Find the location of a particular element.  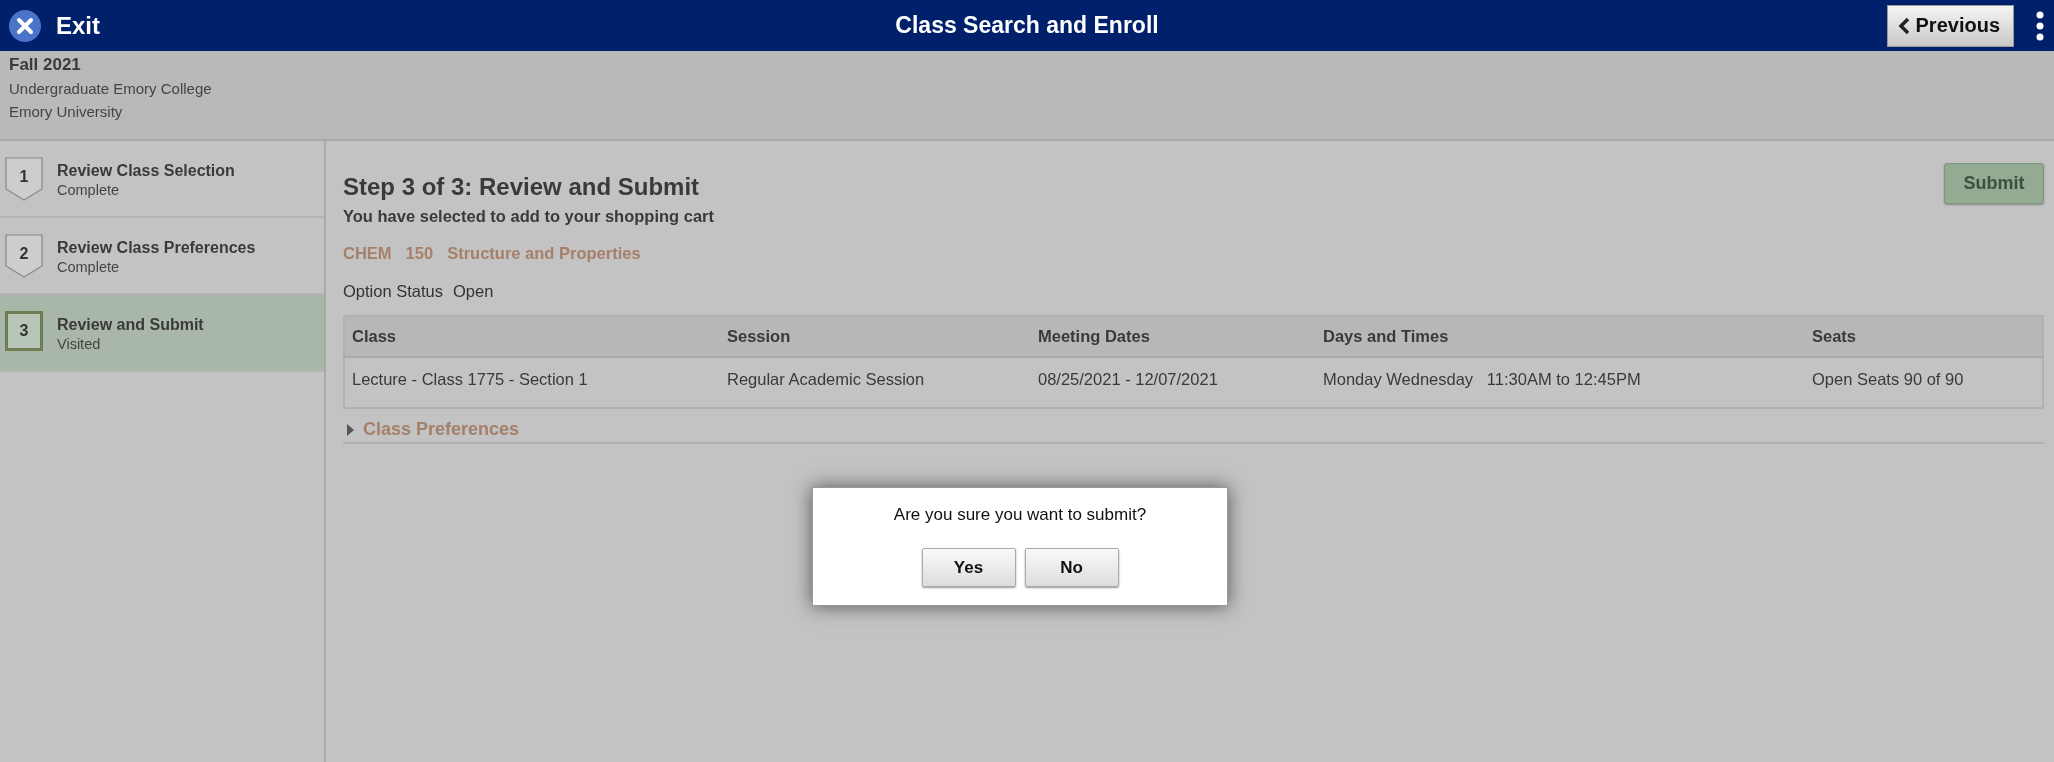

step-title: Review and Submit is located at coordinates (130, 324).